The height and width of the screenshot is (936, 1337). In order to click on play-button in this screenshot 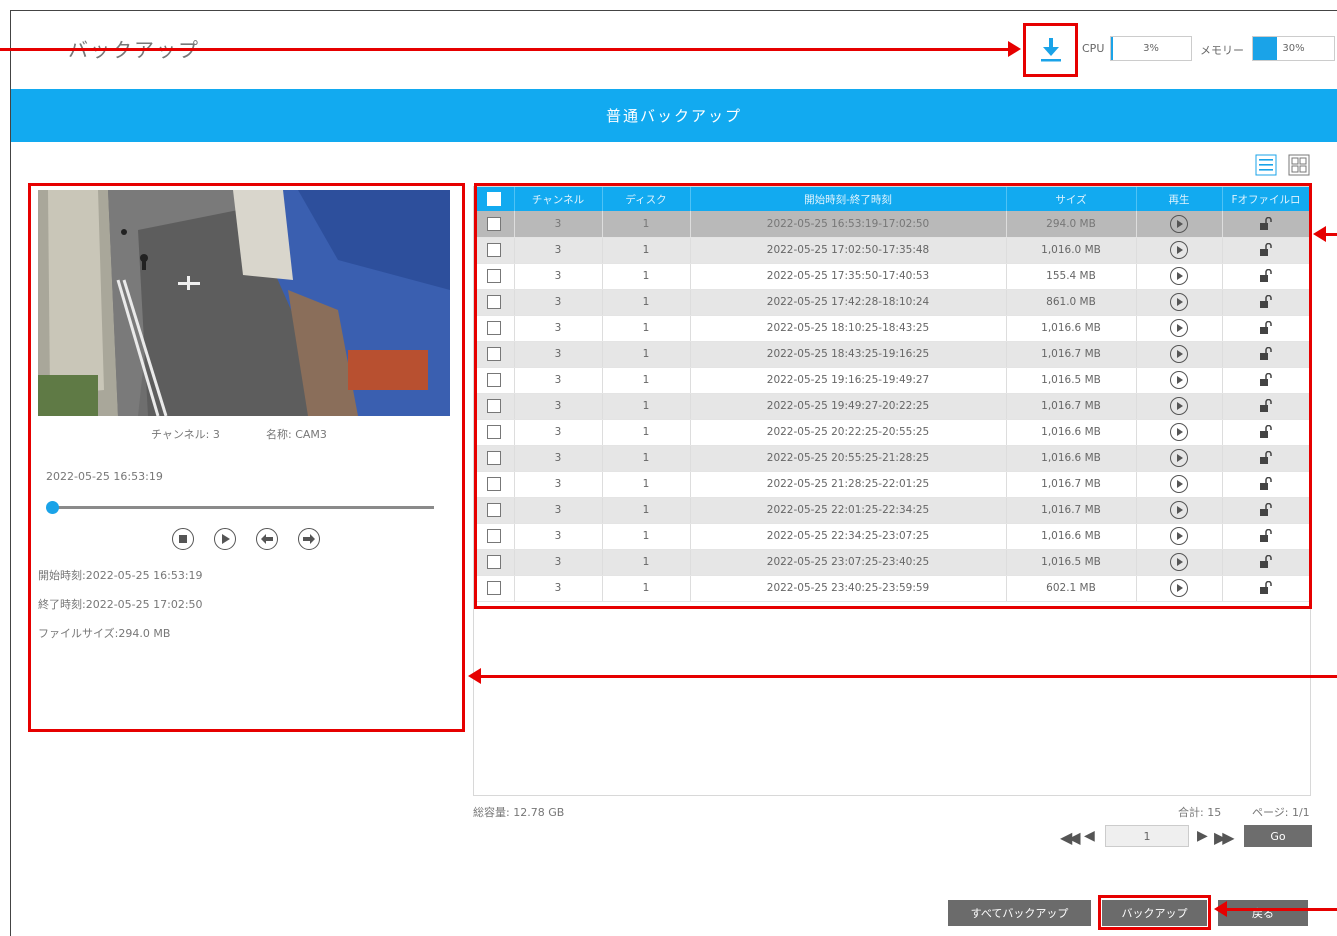, I will do `click(225, 539)`.